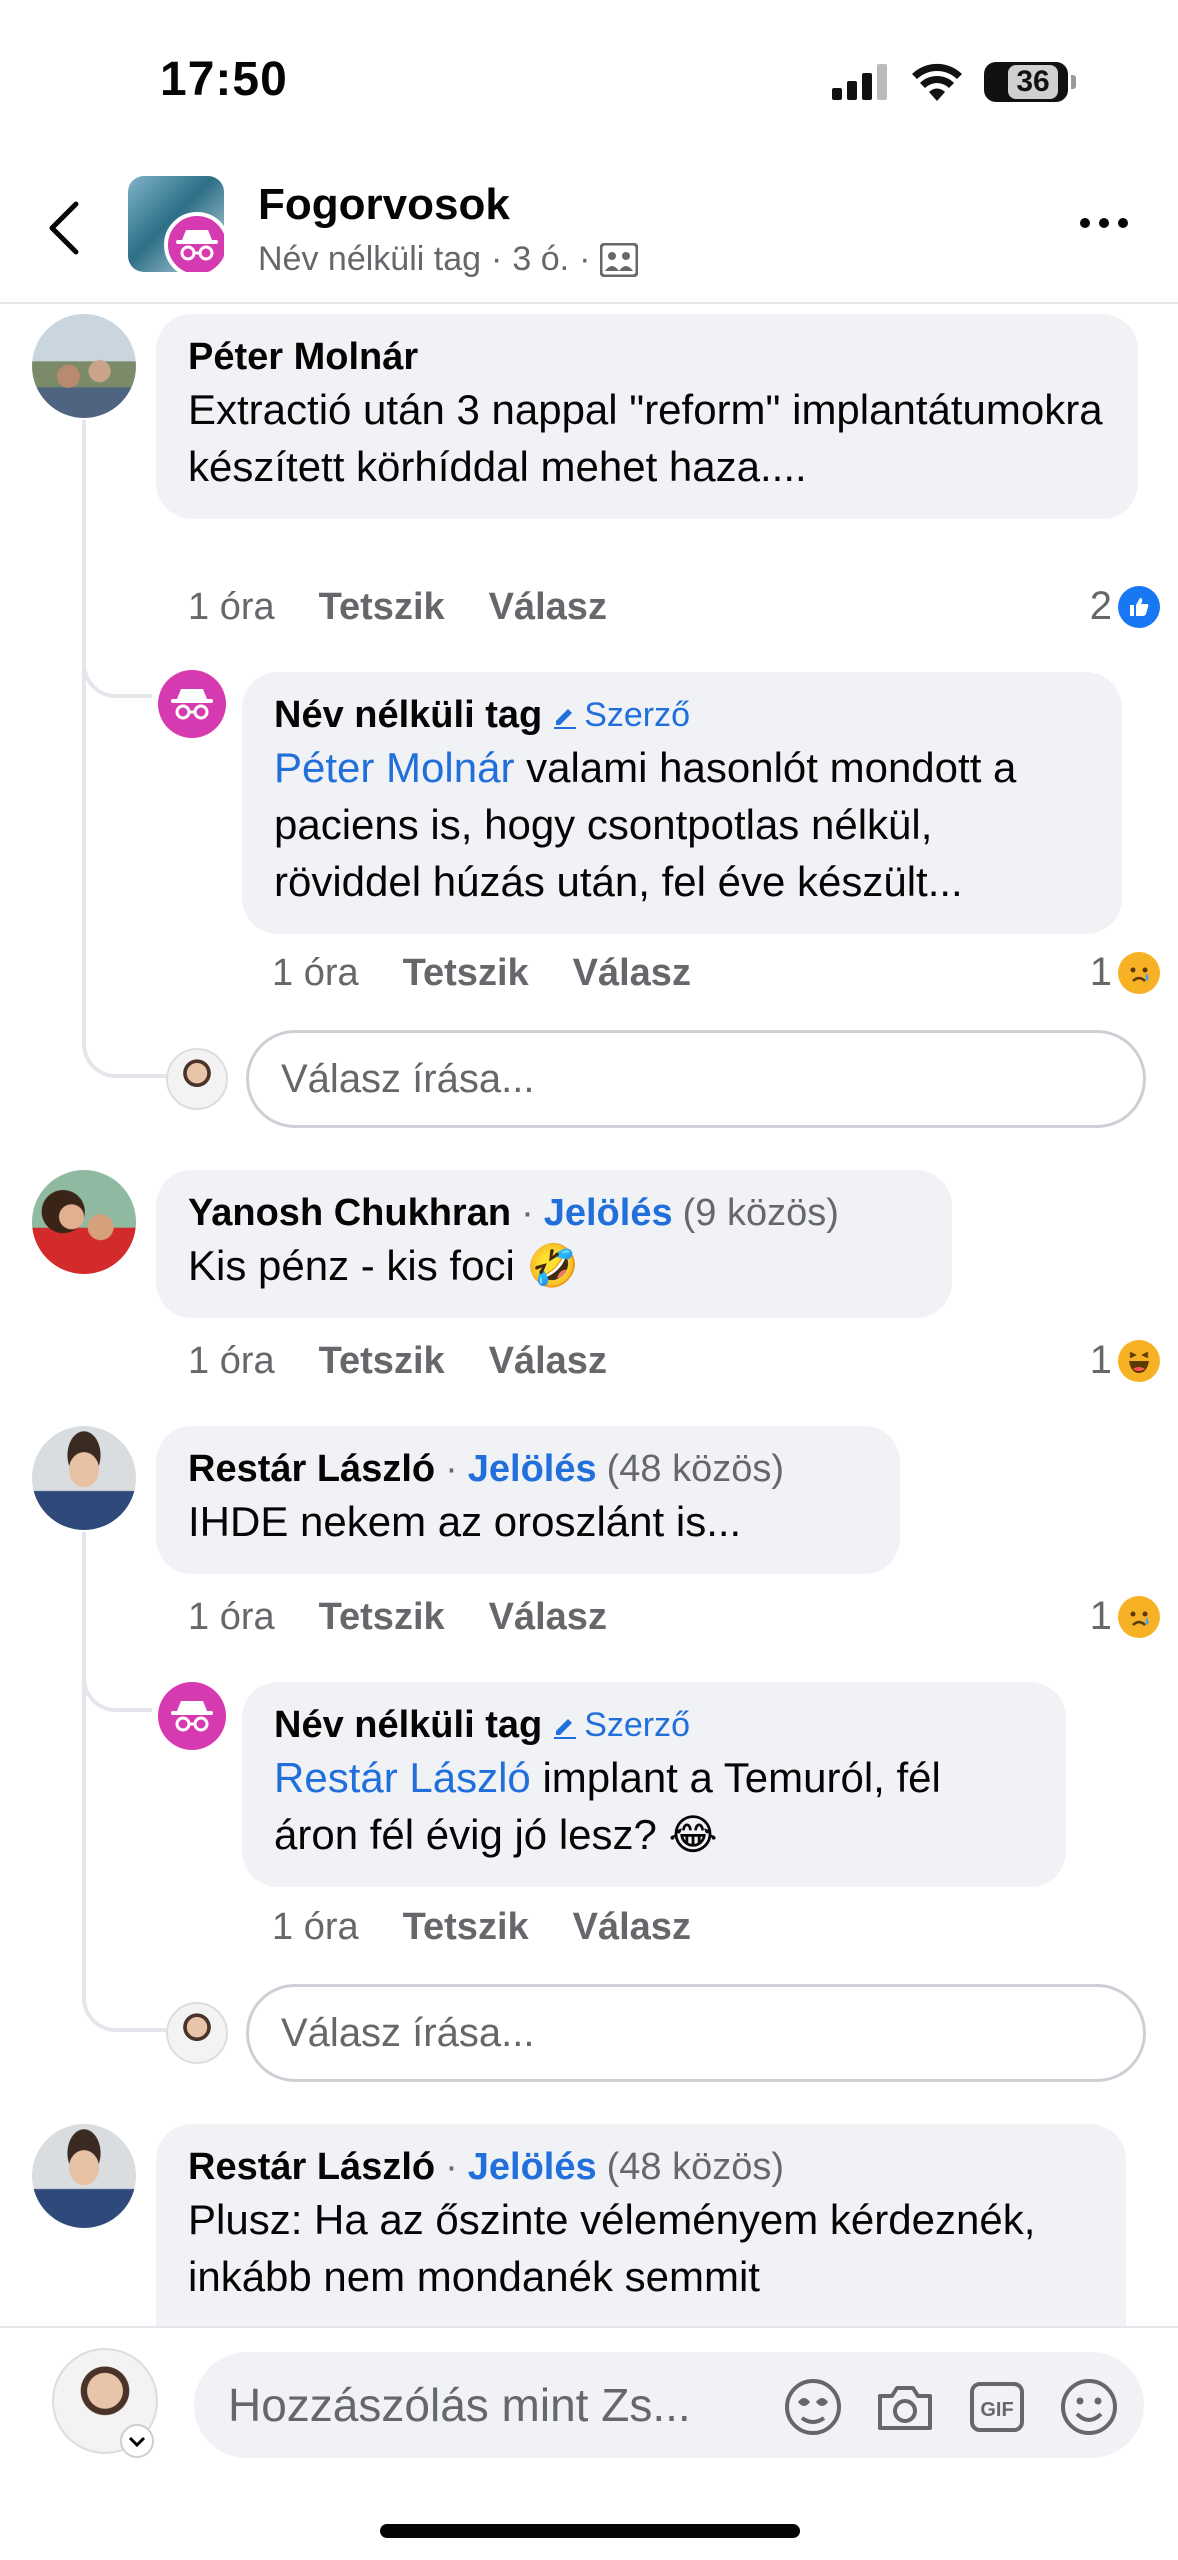  What do you see at coordinates (383, 1265) in the screenshot?
I see `comment-text: Kis pénz - kis foci 🤣` at bounding box center [383, 1265].